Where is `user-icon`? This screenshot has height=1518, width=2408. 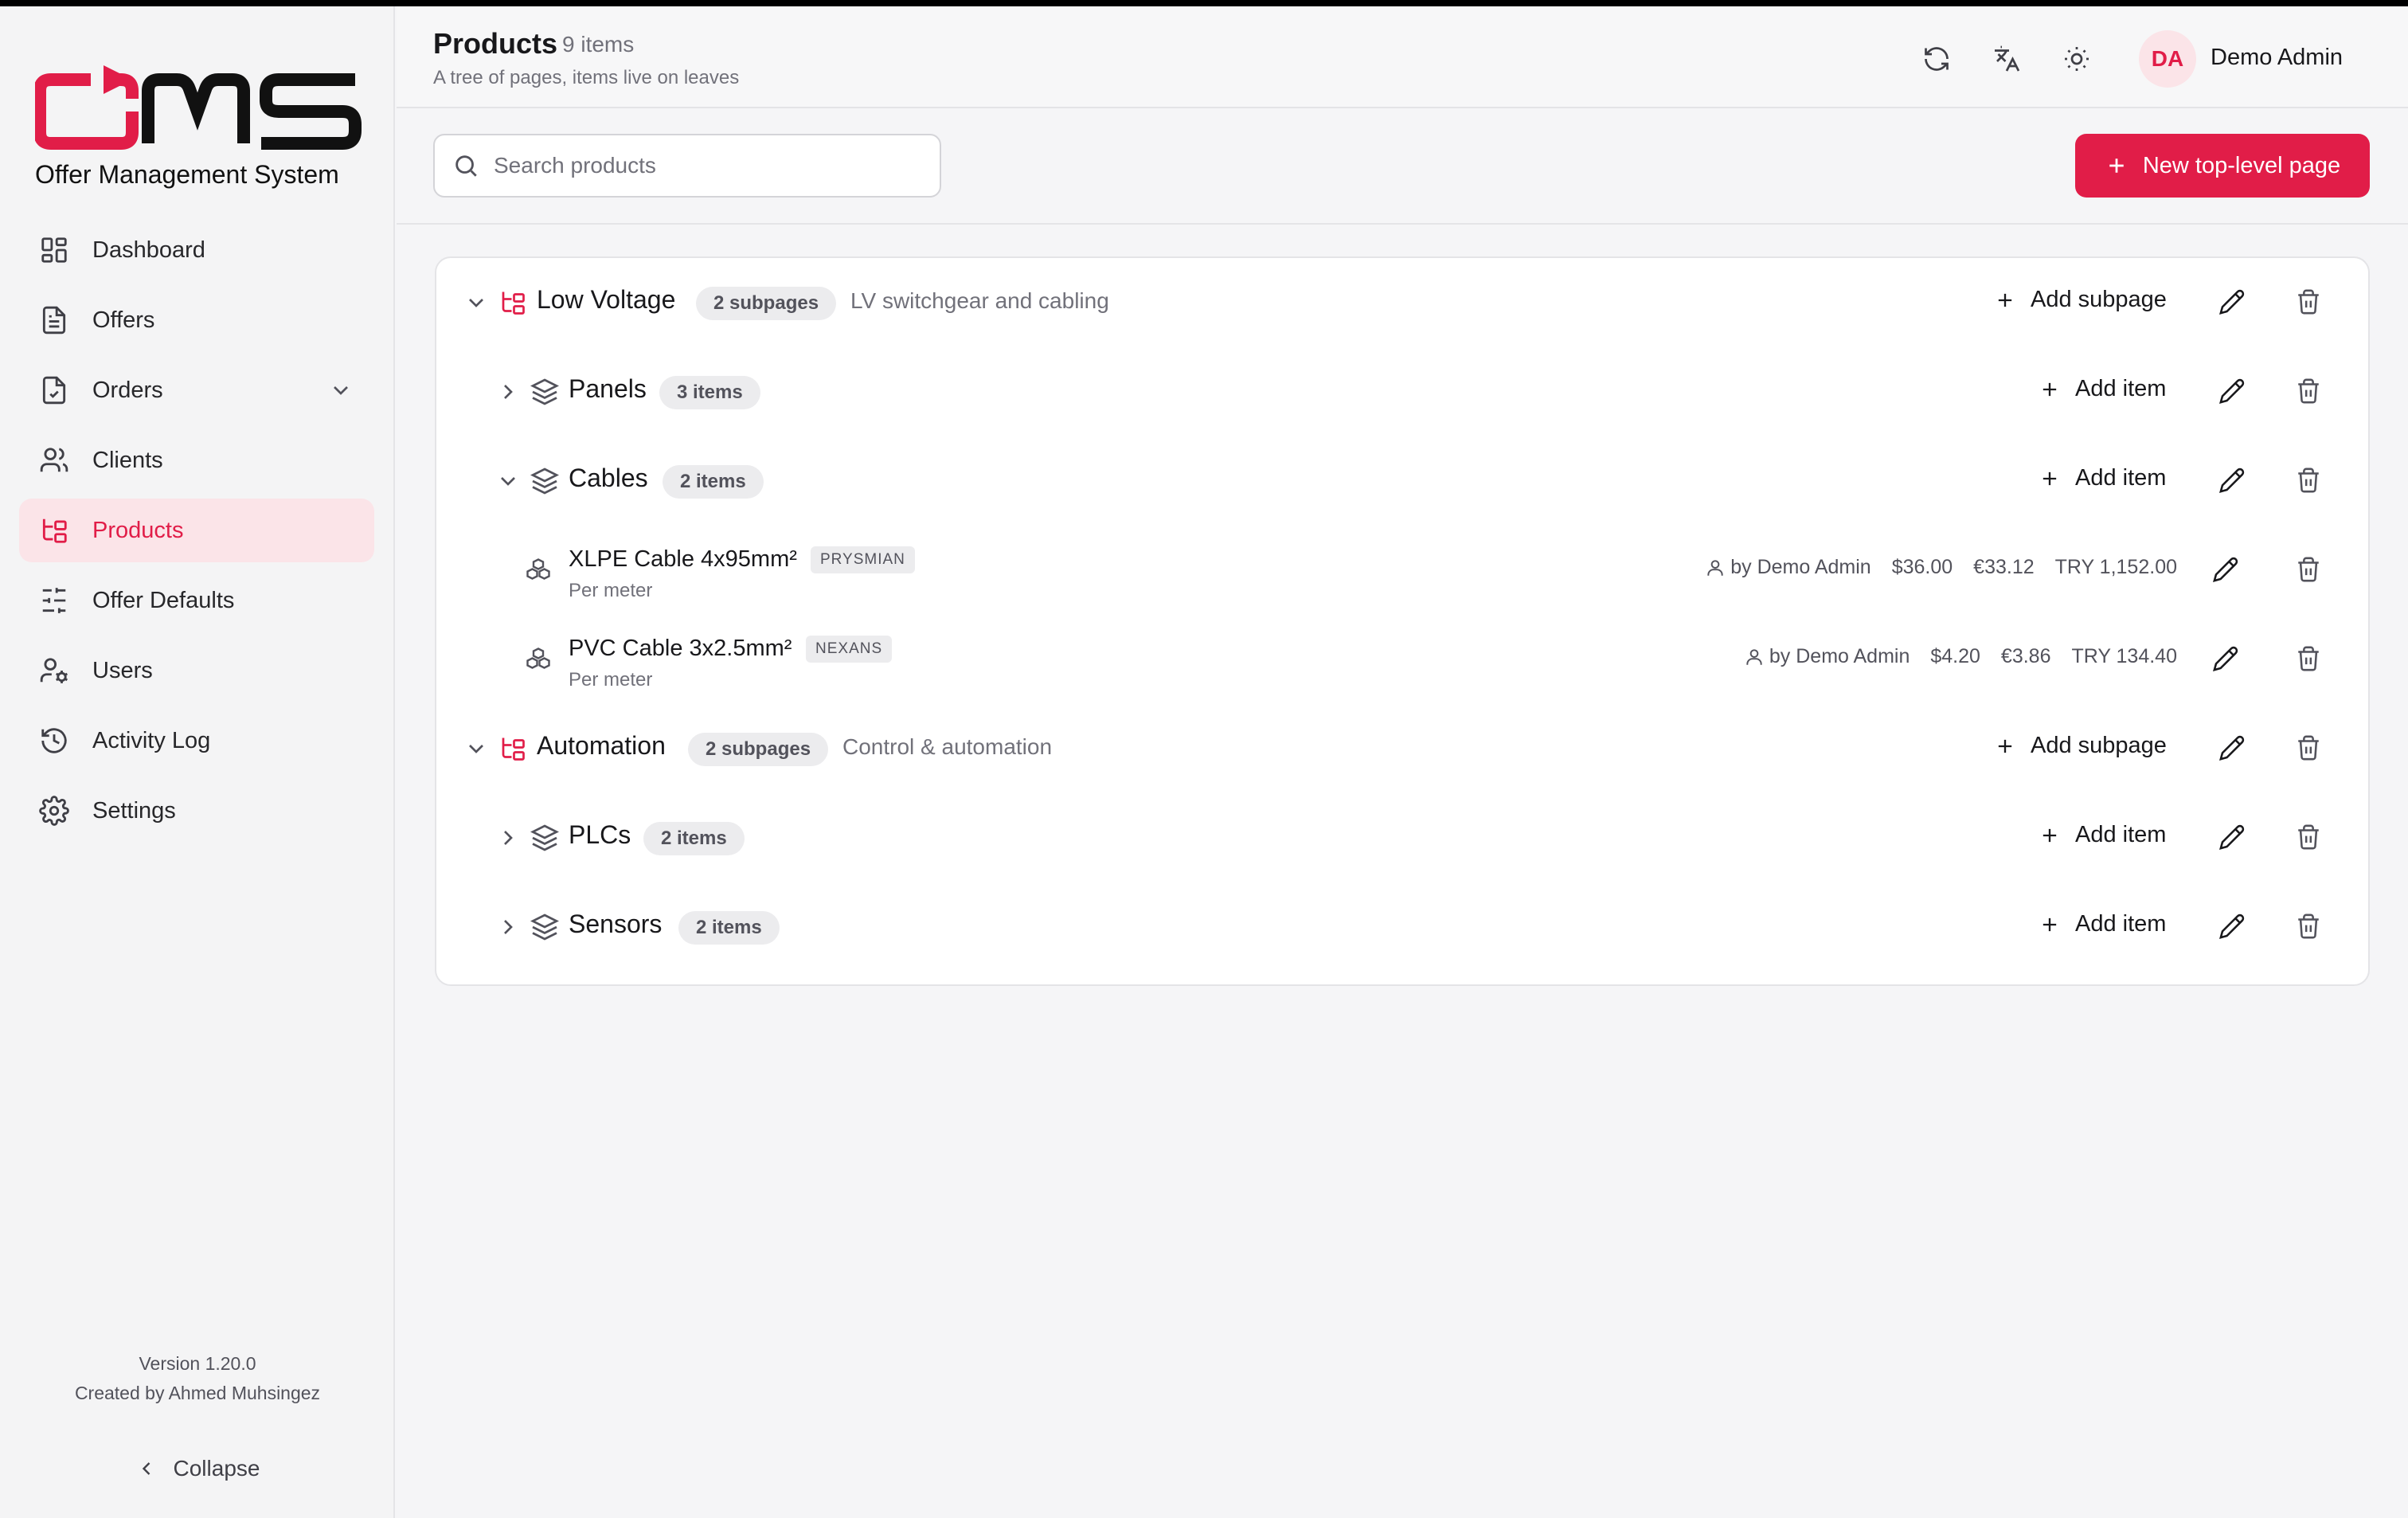
user-icon is located at coordinates (1715, 567).